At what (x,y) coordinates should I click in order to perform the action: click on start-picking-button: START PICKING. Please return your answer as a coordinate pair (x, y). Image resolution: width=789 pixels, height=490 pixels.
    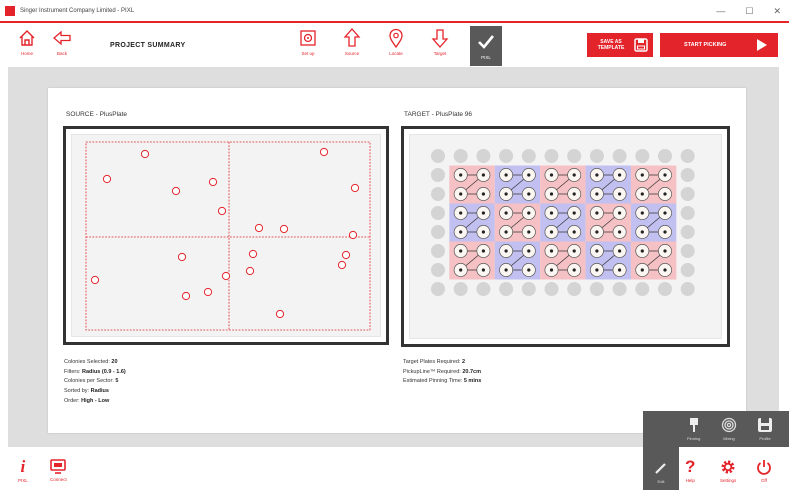
    Looking at the image, I should click on (719, 45).